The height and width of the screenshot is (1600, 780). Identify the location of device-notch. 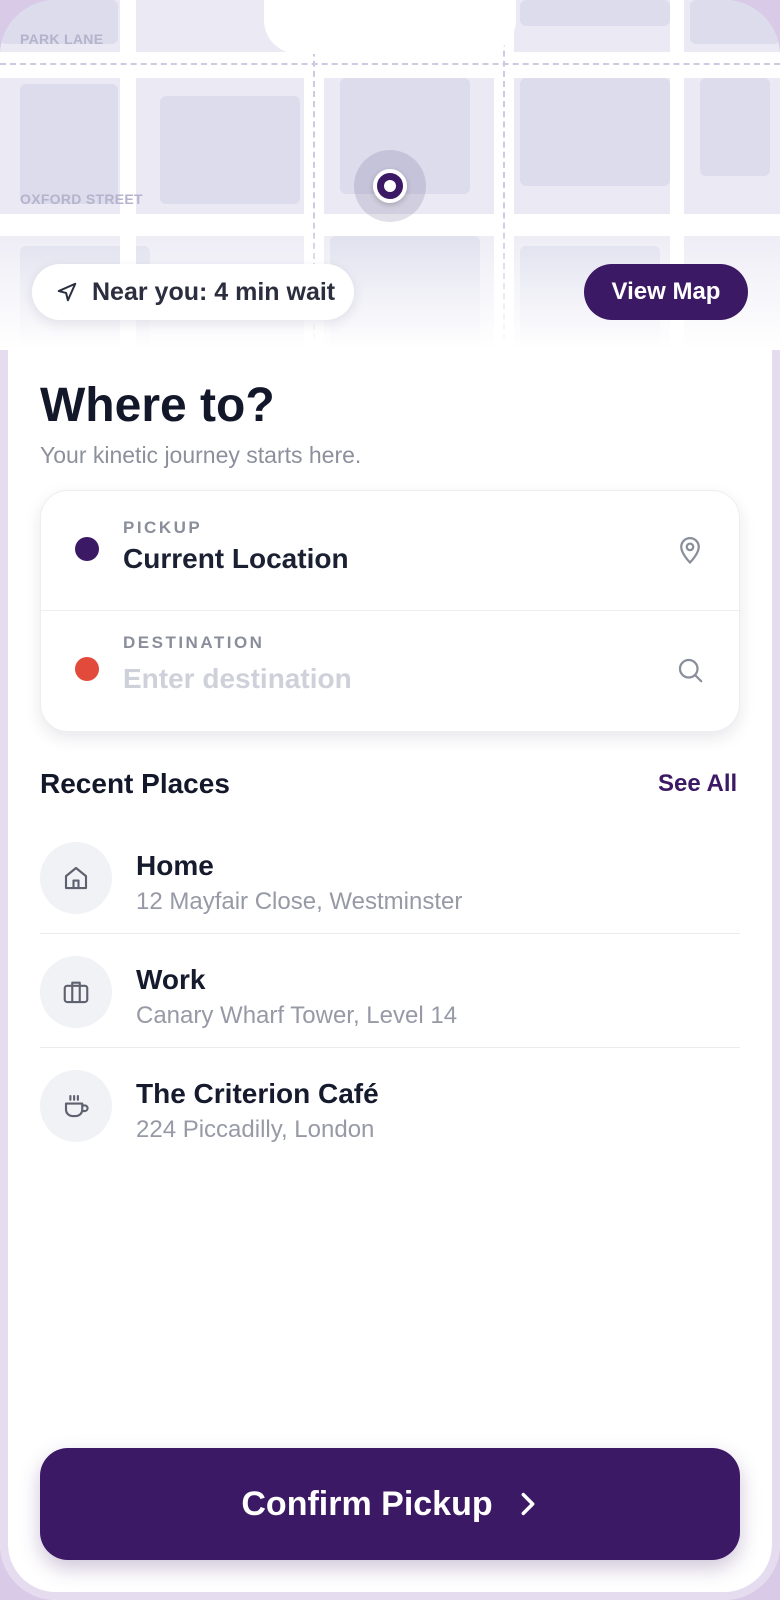
(390, 27).